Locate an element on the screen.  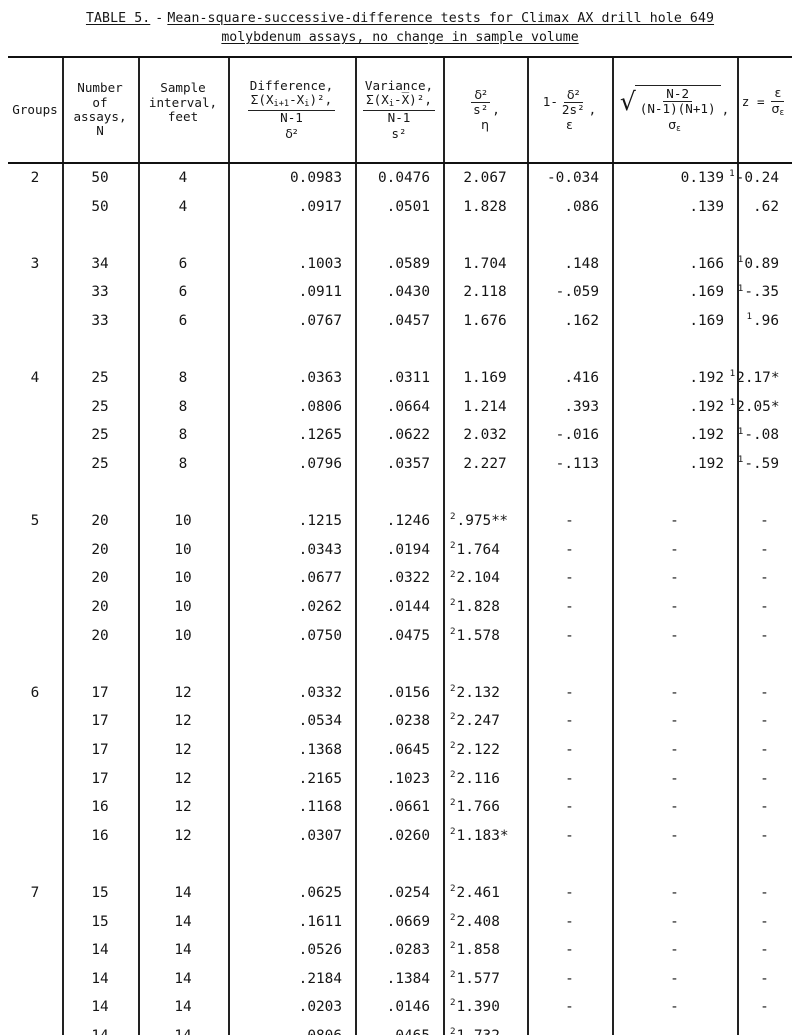
assay-count: 16 is located at coordinates (100, 836).